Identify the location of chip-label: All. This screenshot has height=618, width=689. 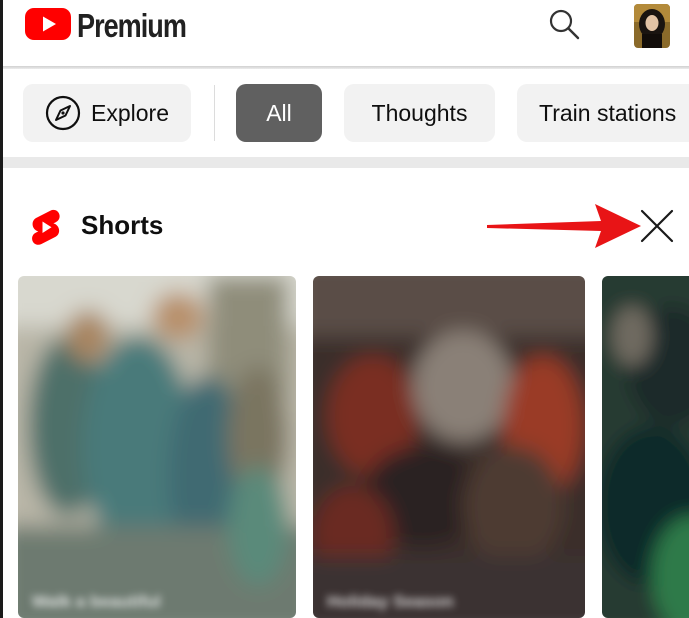
(279, 112).